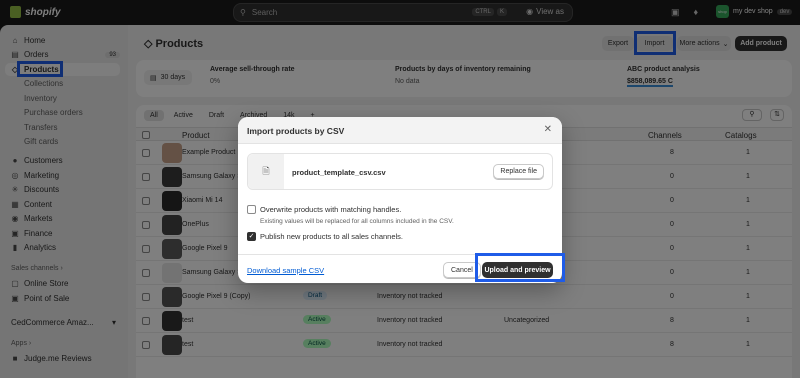  I want to click on overwrite-checkbox, so click(251, 209).